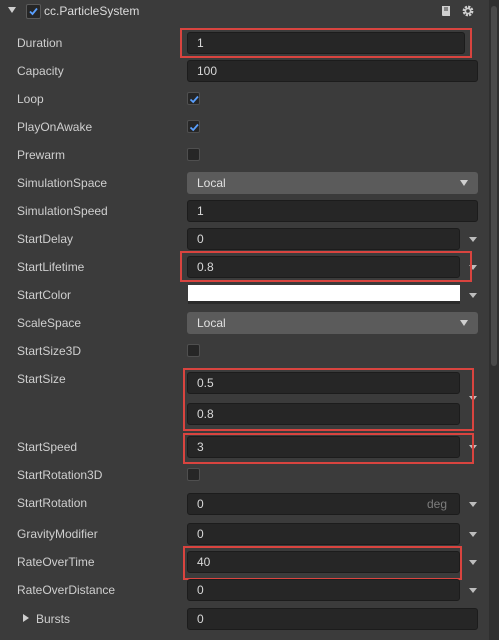 The height and width of the screenshot is (640, 499). I want to click on collapse-arrow-icon, so click(12, 10).